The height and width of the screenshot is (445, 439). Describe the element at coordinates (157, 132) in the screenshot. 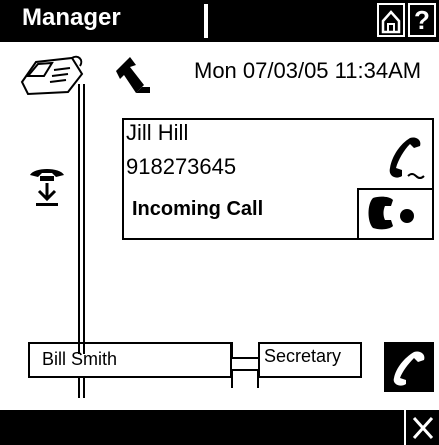

I see `caller-name: Jill Hill` at that location.